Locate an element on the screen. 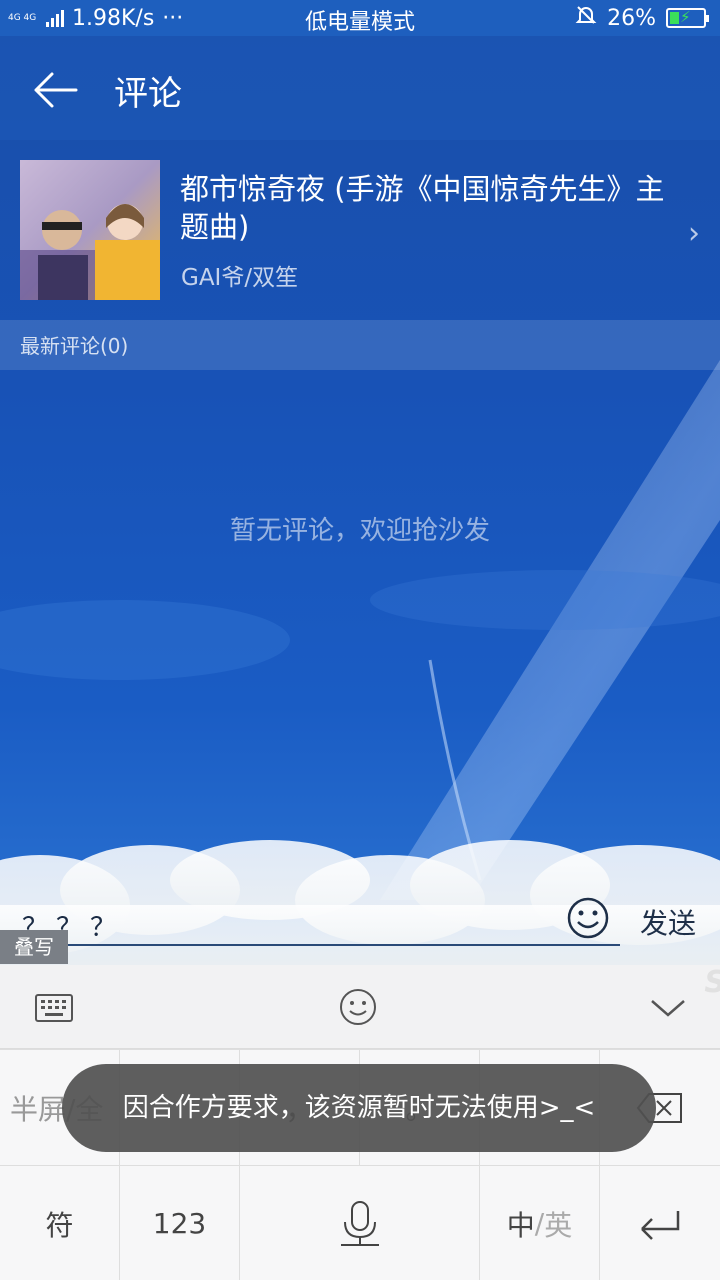  numbers-key: 123 is located at coordinates (180, 1222).